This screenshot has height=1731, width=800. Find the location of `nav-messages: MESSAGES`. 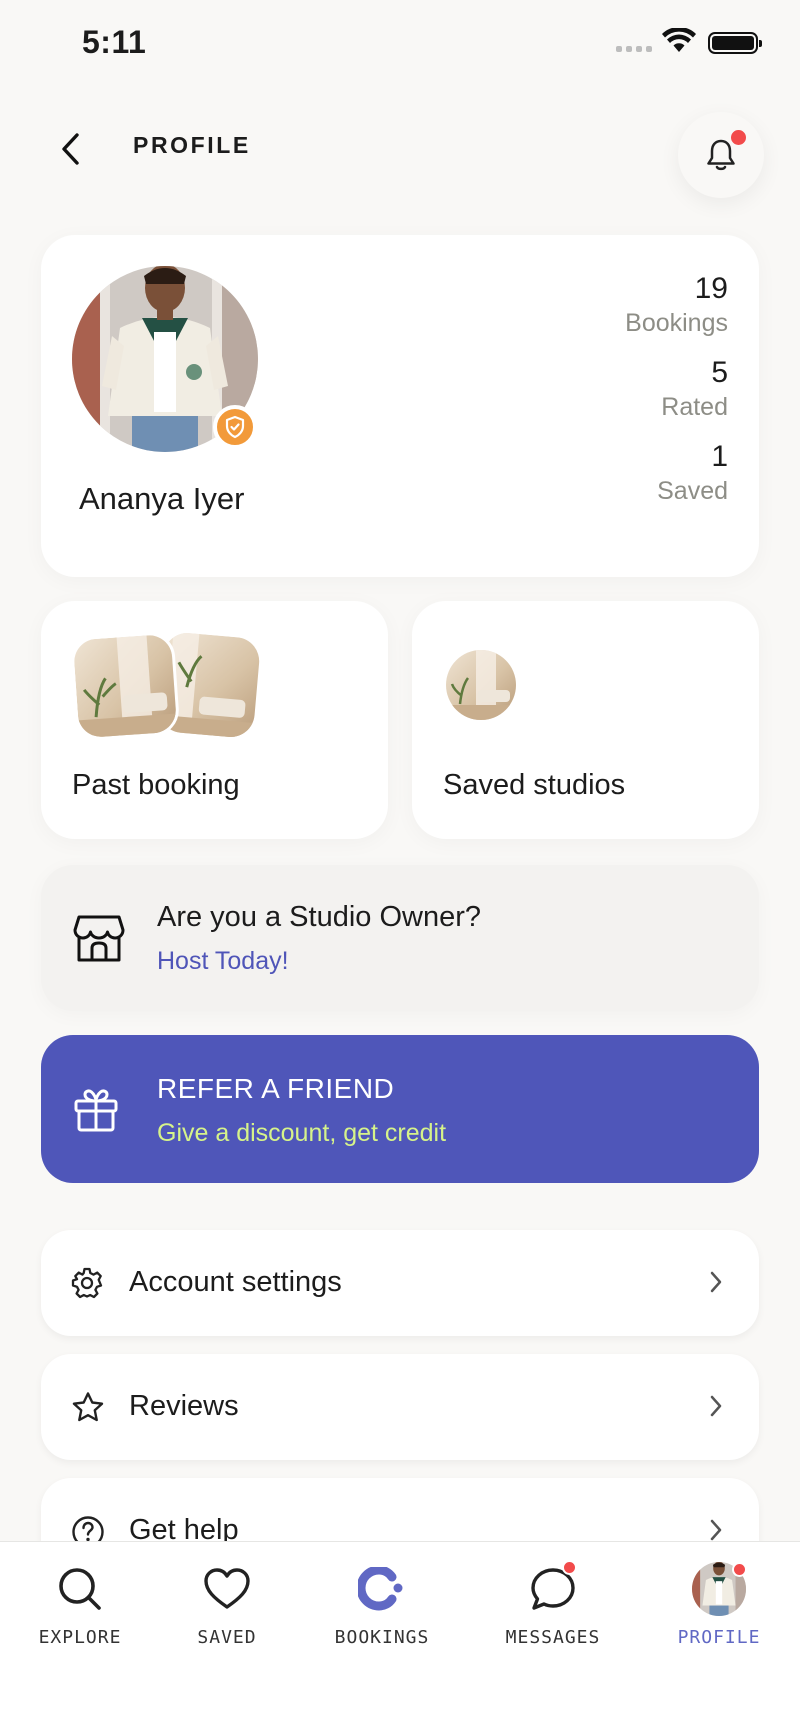

nav-messages: MESSAGES is located at coordinates (553, 1604).